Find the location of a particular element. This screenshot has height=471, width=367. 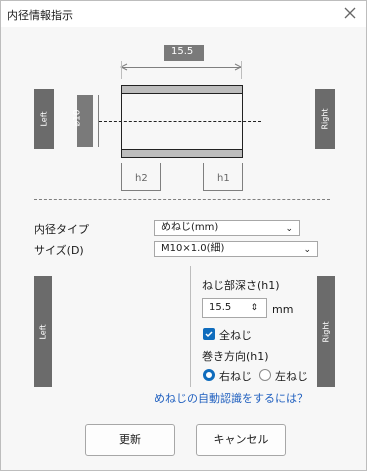

h1-label: h1 is located at coordinates (223, 178).